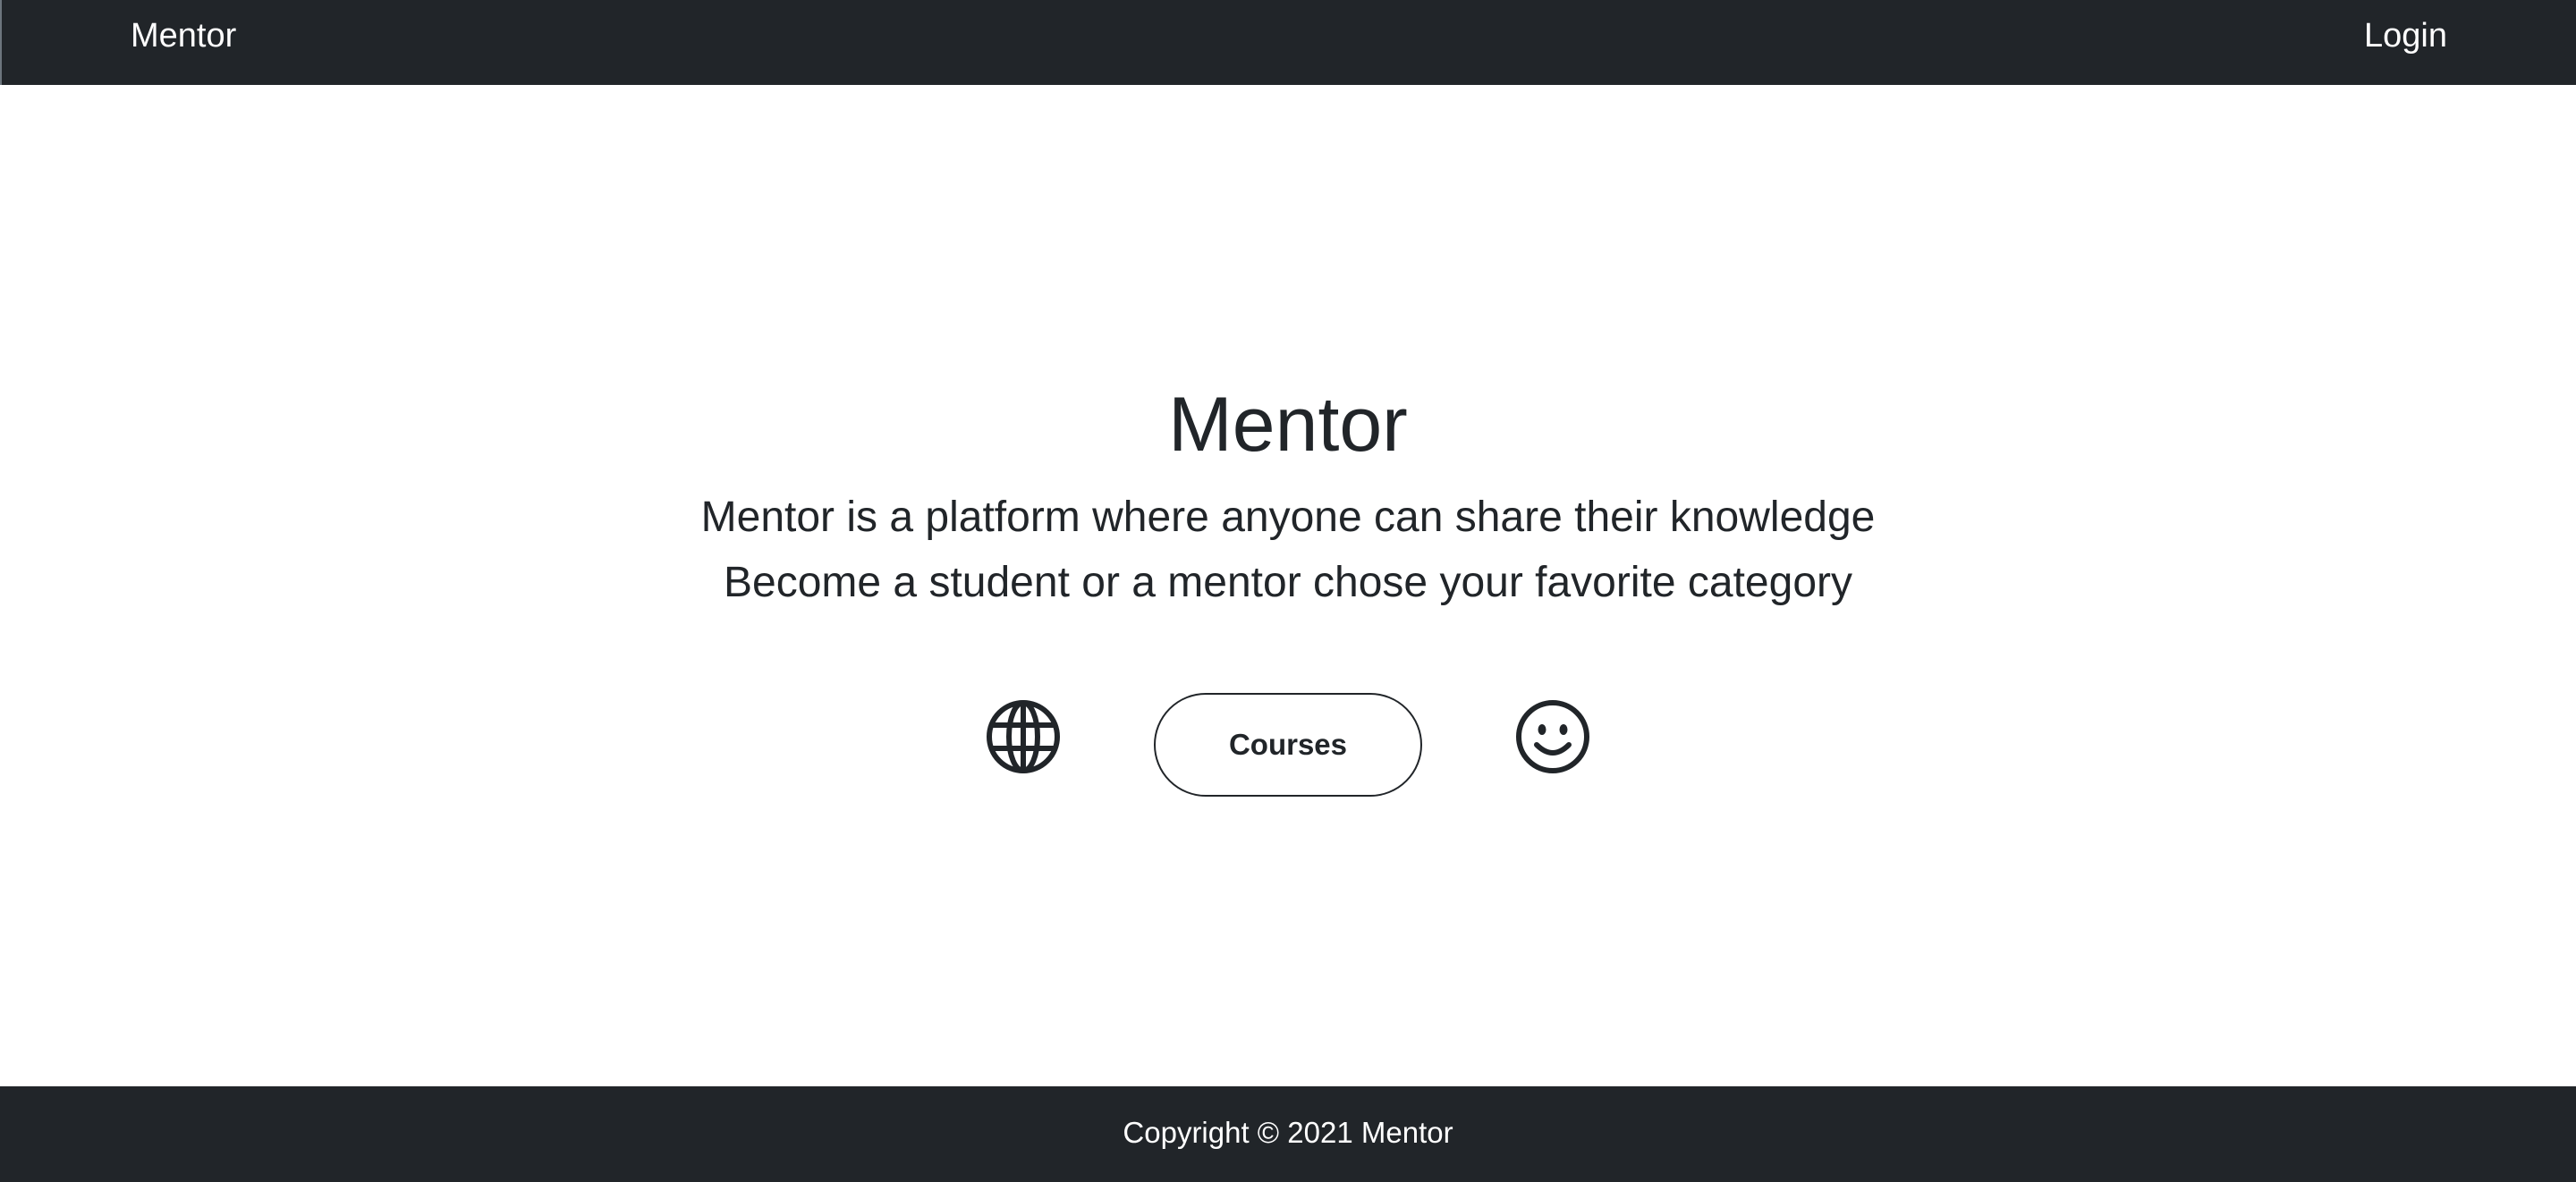 The width and height of the screenshot is (2576, 1182). I want to click on brand-link: Mentor, so click(183, 35).